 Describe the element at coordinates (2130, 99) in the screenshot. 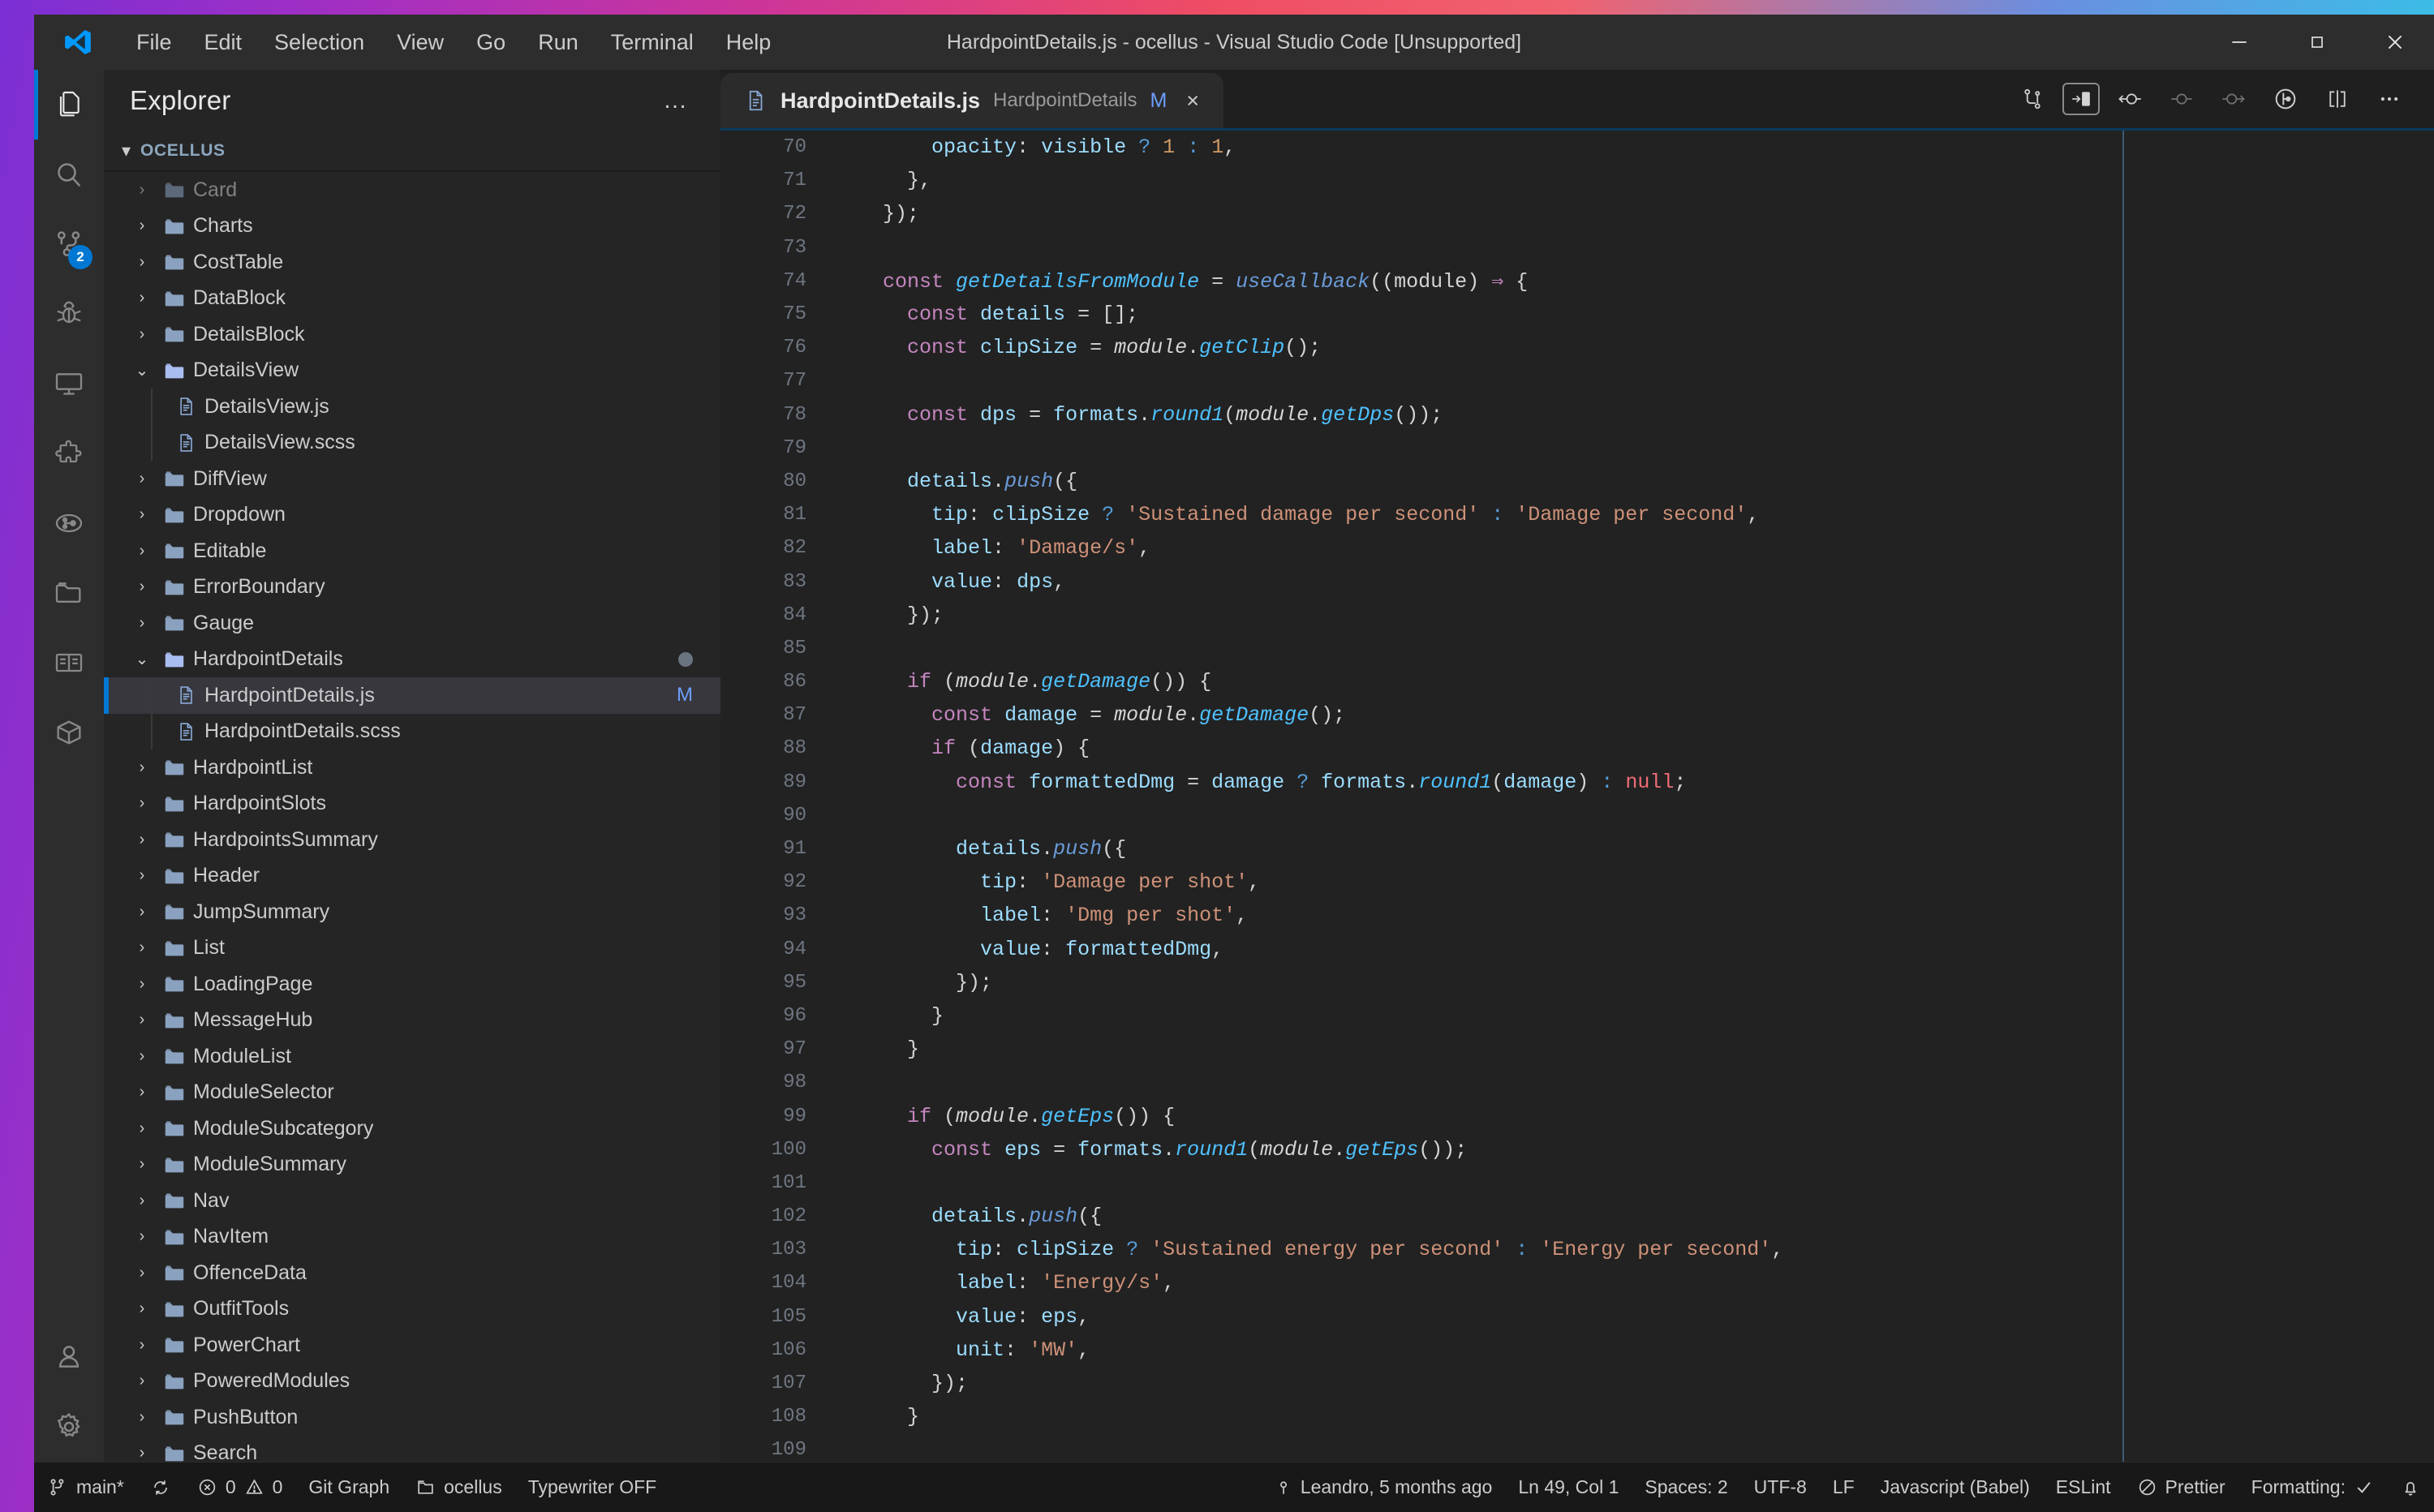

I see `previous-change-icon` at that location.